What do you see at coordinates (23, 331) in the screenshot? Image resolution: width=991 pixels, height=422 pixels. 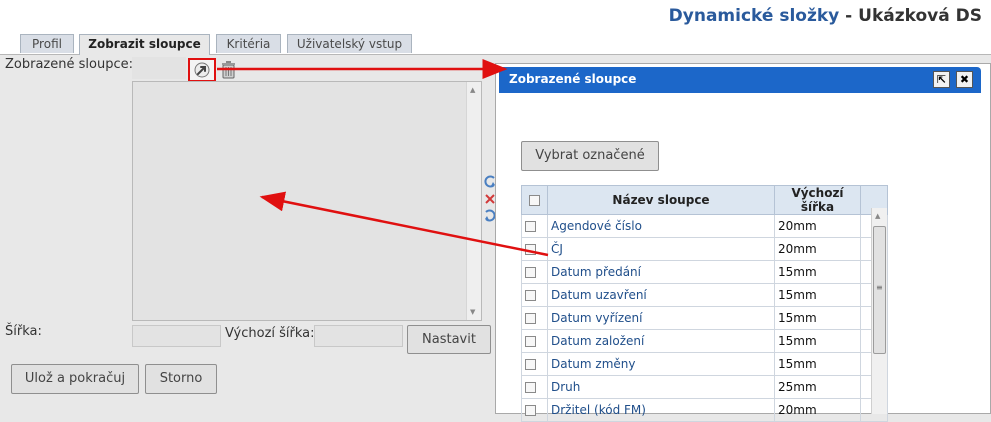 I see `width-label: Šířka:` at bounding box center [23, 331].